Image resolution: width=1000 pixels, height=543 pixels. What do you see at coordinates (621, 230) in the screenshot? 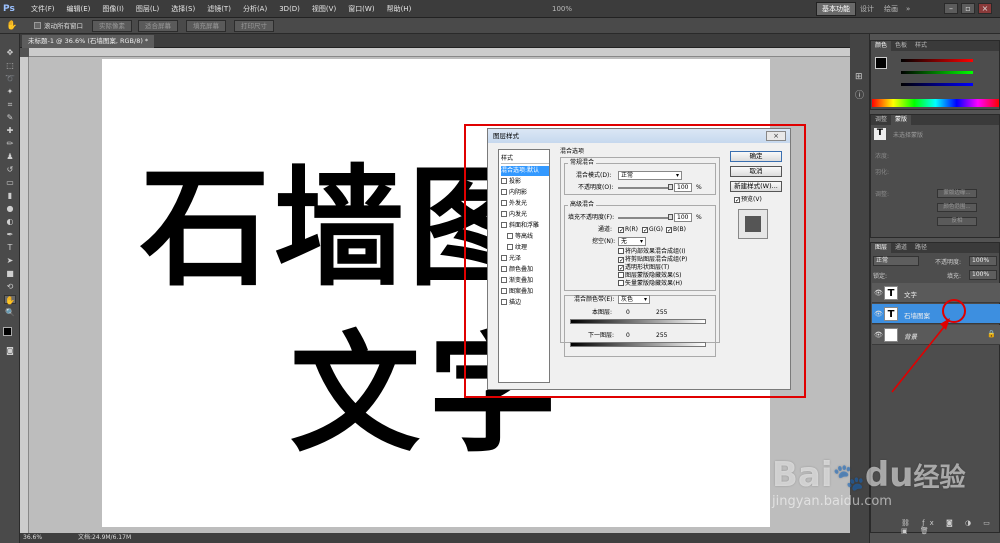
I see `channel-r-checkbox: ✓` at bounding box center [621, 230].